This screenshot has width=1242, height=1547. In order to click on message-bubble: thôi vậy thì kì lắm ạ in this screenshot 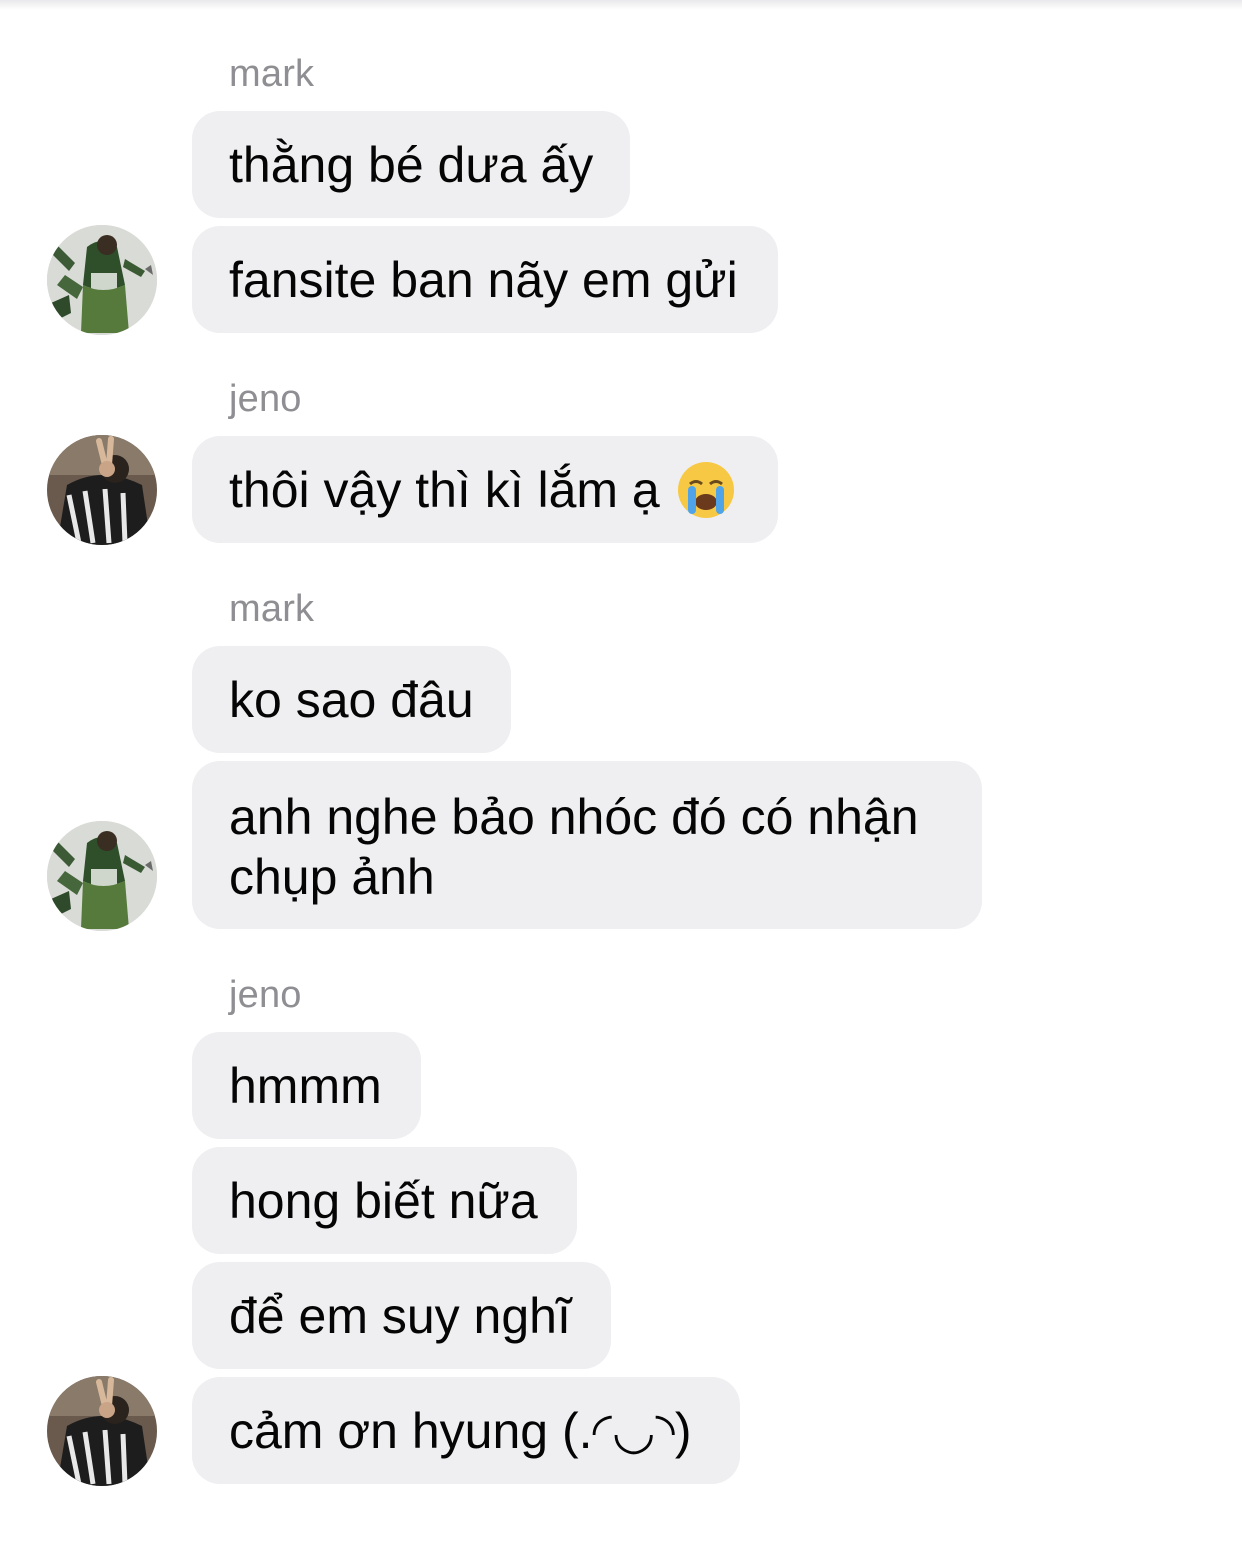, I will do `click(485, 489)`.